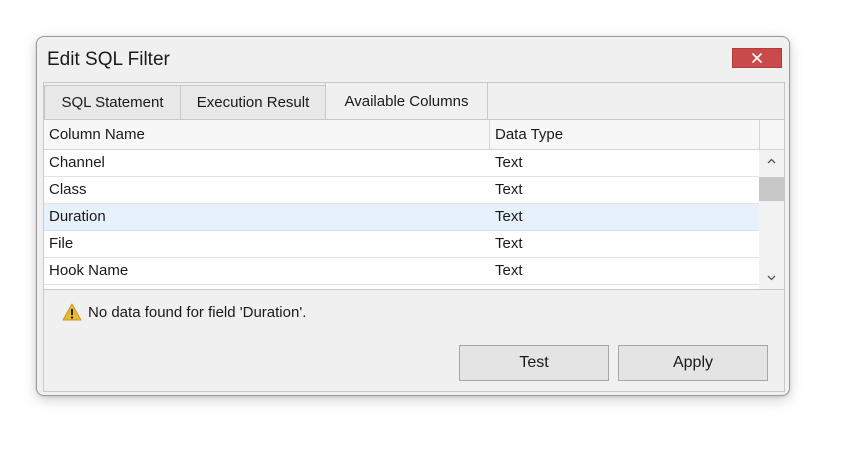 This screenshot has height=456, width=848. I want to click on table-row: Channel Text, so click(401, 163).